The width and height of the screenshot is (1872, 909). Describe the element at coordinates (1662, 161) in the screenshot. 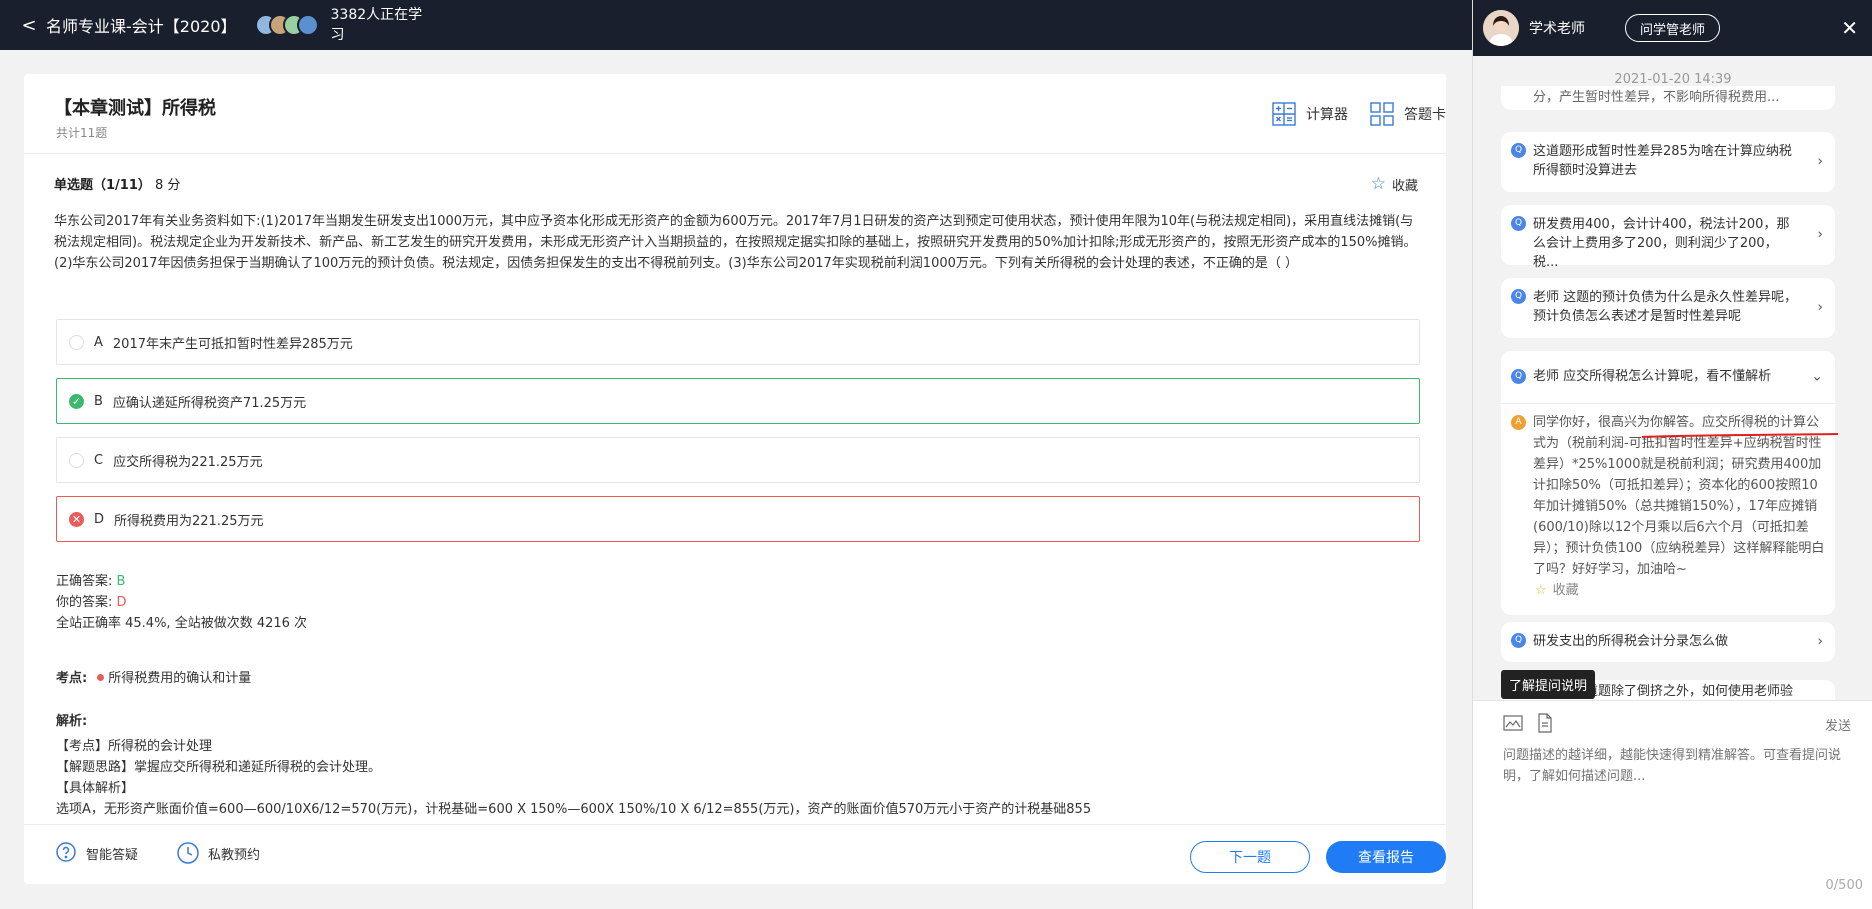

I see `question-text: 这道题形成暂时性差异285为啥在计算应纳税所得额时没算进去` at that location.